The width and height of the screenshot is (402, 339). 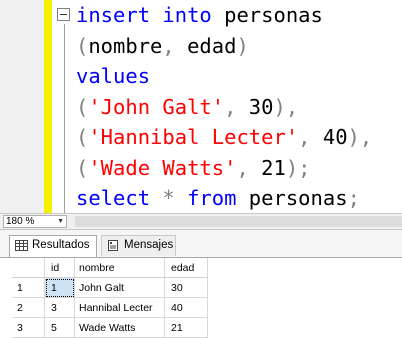 I want to click on grid-header-row: id nombre edad, so click(x=110, y=268).